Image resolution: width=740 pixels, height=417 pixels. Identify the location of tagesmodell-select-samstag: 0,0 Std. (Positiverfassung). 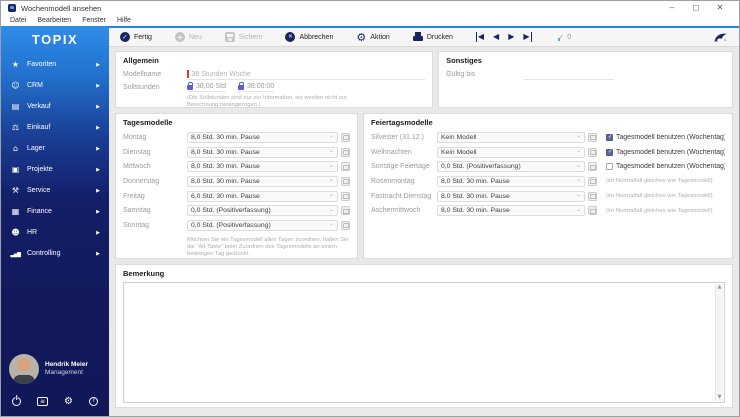
(262, 211).